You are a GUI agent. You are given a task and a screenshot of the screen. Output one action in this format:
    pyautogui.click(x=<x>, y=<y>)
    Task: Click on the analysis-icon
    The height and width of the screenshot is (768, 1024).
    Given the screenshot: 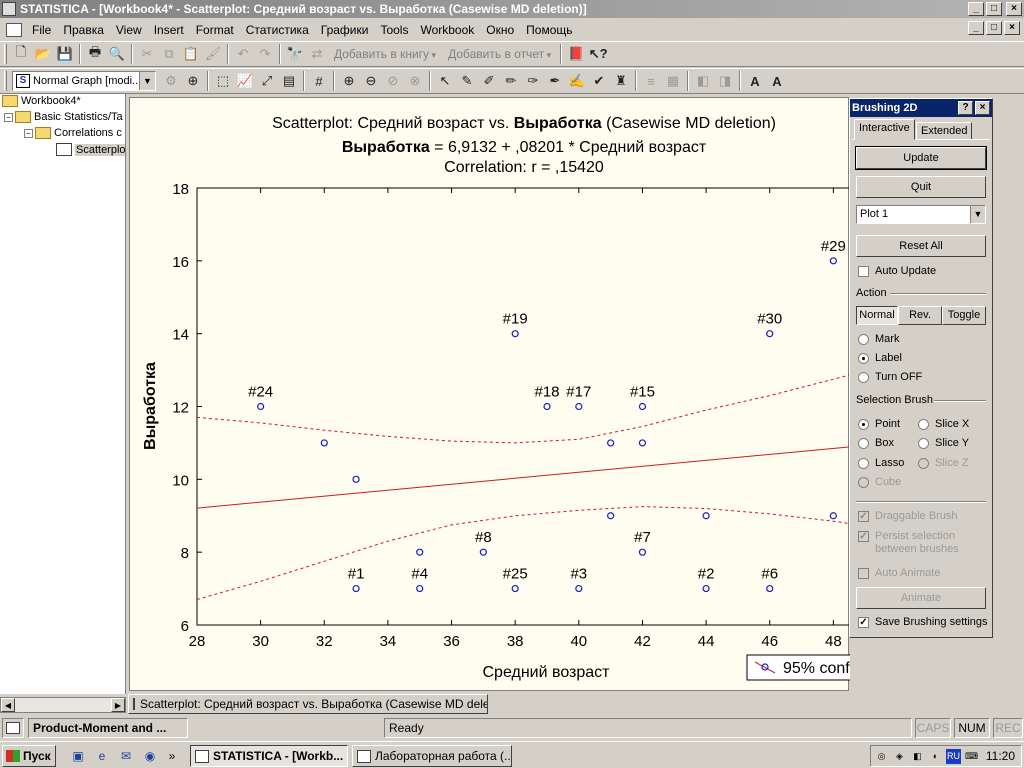 What is the action you would take?
    pyautogui.click(x=13, y=728)
    